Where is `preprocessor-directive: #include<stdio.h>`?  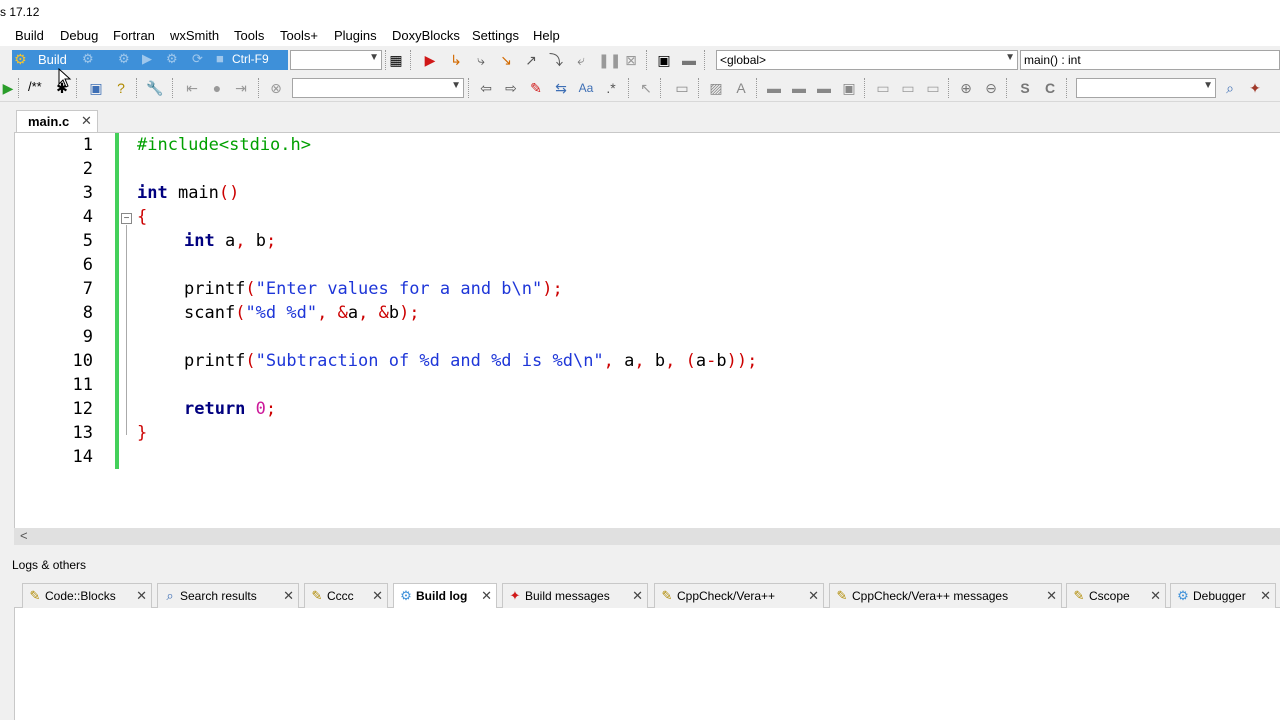
preprocessor-directive: #include<stdio.h> is located at coordinates (224, 145).